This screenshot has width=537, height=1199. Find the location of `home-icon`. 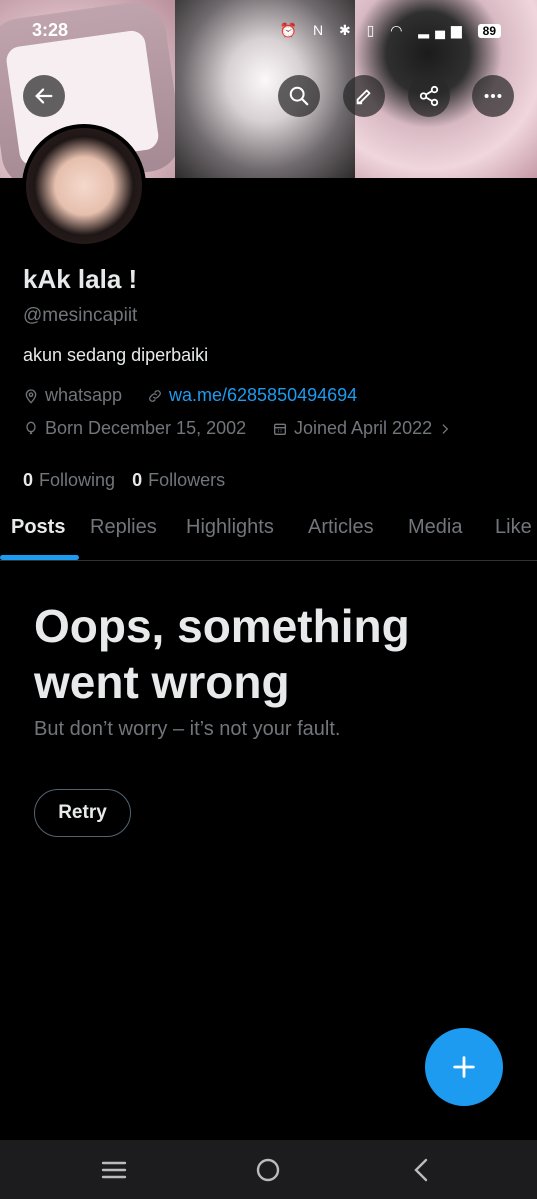

home-icon is located at coordinates (268, 1170).